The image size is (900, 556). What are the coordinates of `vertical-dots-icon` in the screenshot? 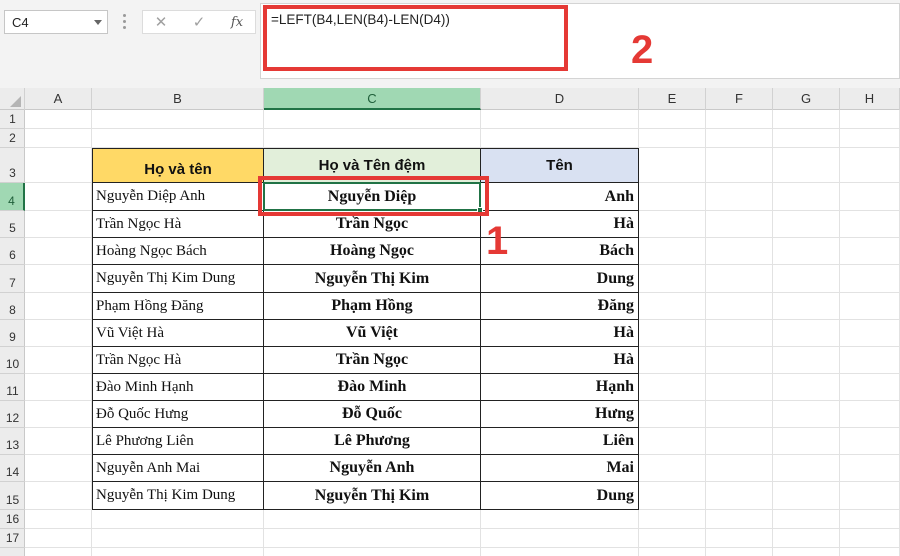 It's located at (124, 22).